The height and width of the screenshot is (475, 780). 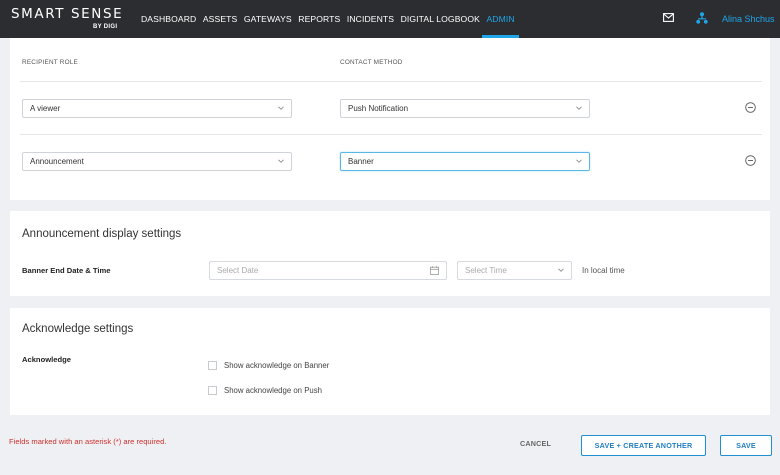 I want to click on section-title: Announcement display settings, so click(x=102, y=234).